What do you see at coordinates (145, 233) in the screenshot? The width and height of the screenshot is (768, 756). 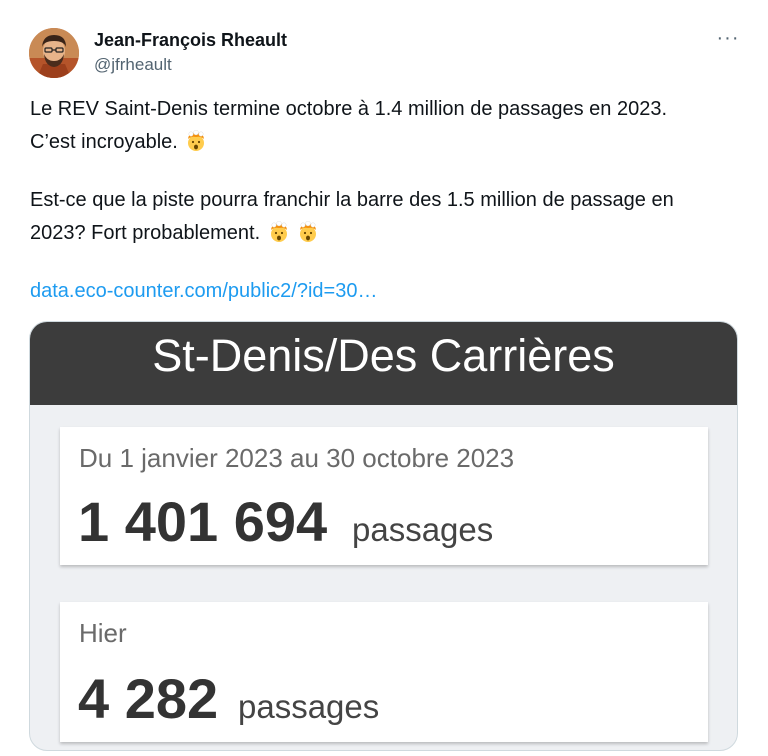 I see `tweet-text: 2023? Fort probablement.` at bounding box center [145, 233].